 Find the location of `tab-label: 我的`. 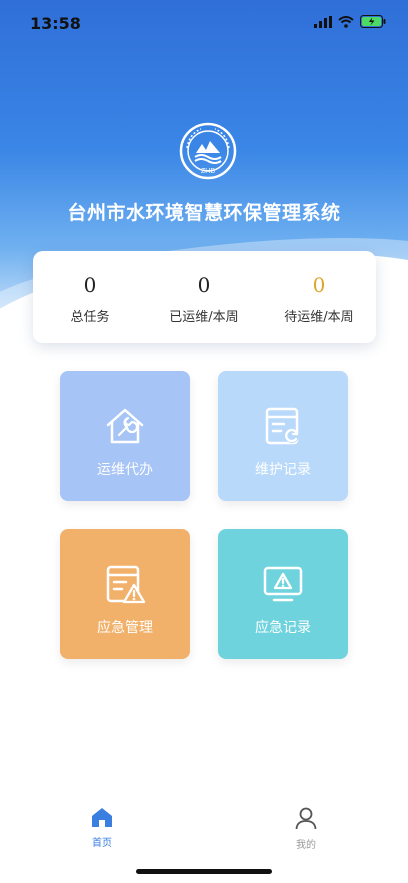

tab-label: 我的 is located at coordinates (306, 845).